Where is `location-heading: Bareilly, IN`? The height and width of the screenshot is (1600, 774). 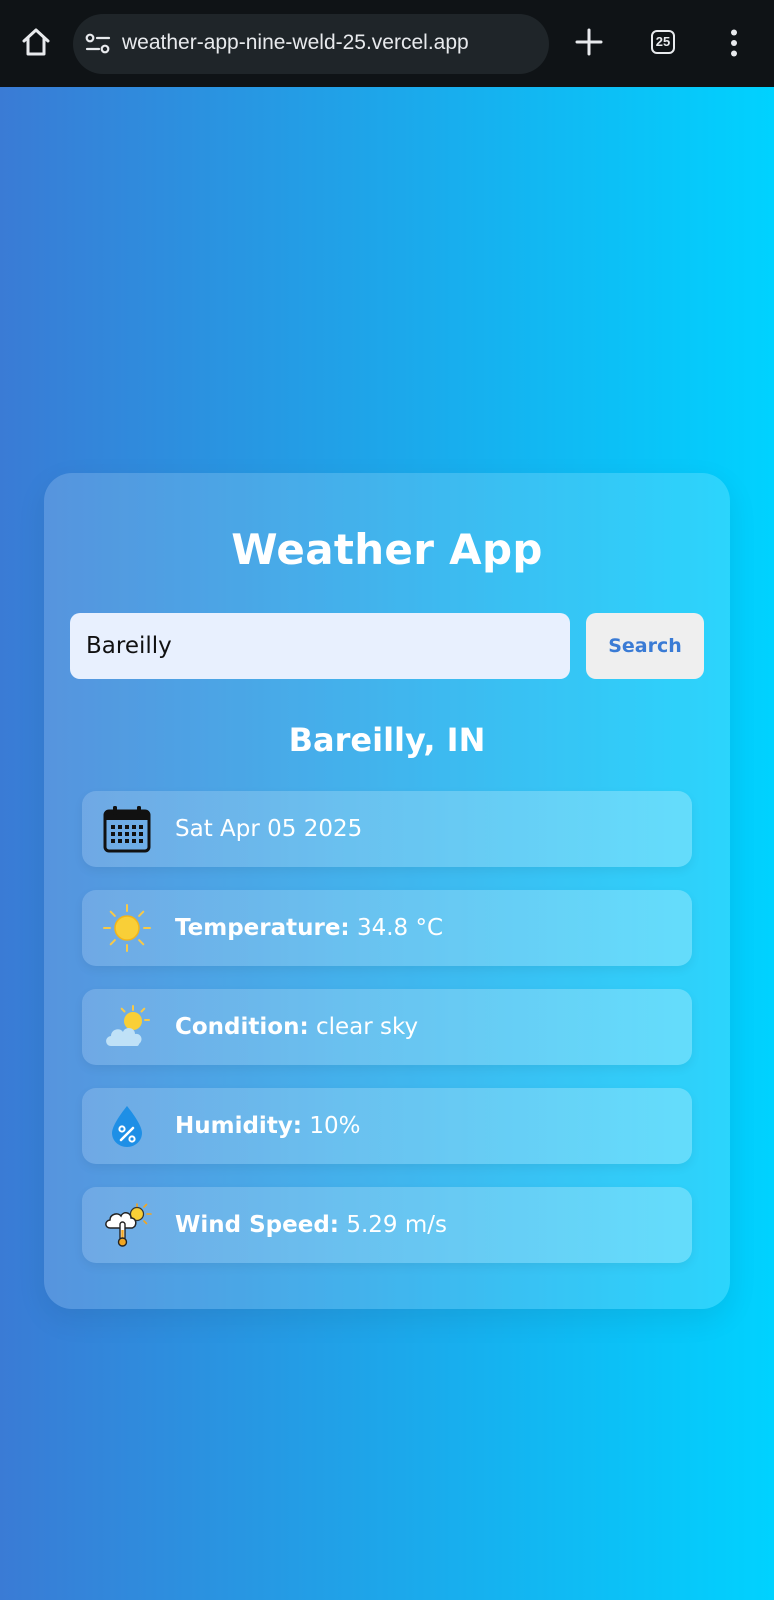
location-heading: Bareilly, IN is located at coordinates (387, 740).